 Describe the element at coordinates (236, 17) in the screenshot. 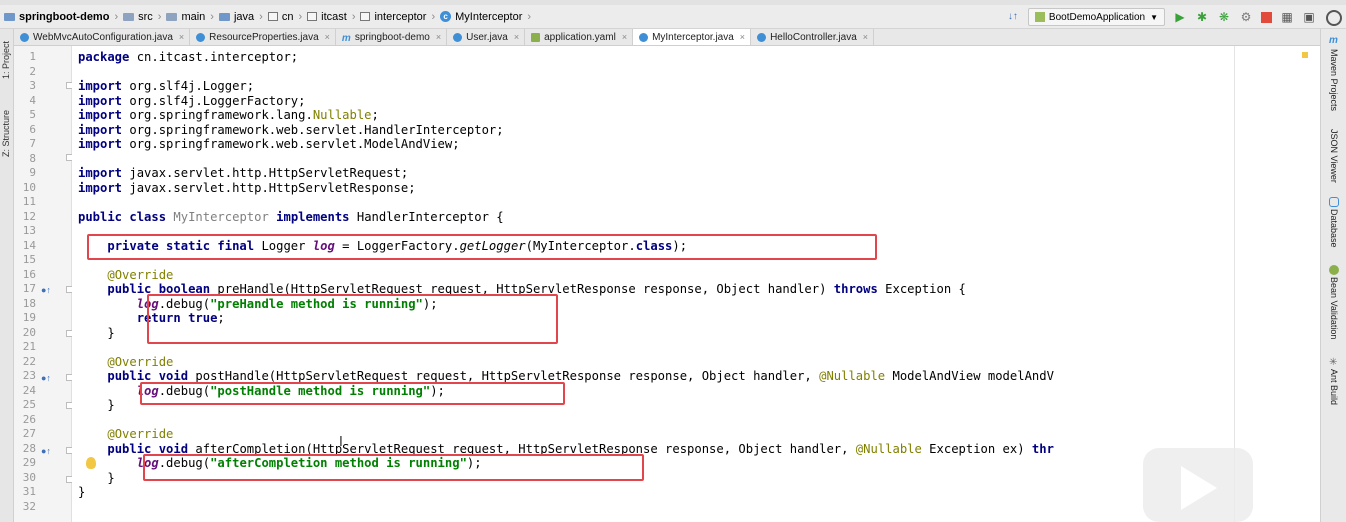

I see `breadcrumb-item-java: java` at that location.